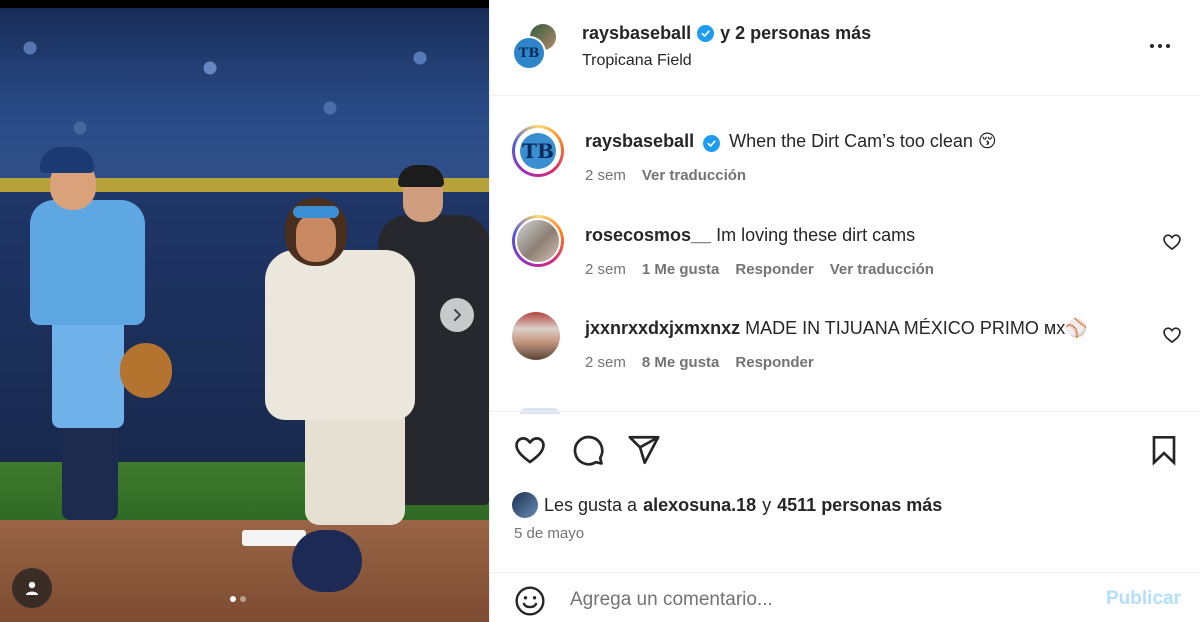  Describe the element at coordinates (767, 504) in the screenshot. I see `likes-conj: y` at that location.